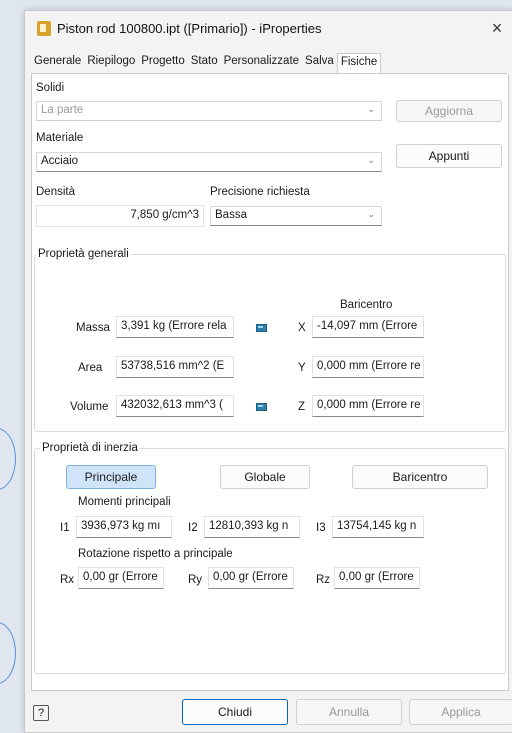 This screenshot has height=733, width=512. What do you see at coordinates (368, 367) in the screenshot?
I see `centroid-y-field: 0,000 mm (Errore re` at bounding box center [368, 367].